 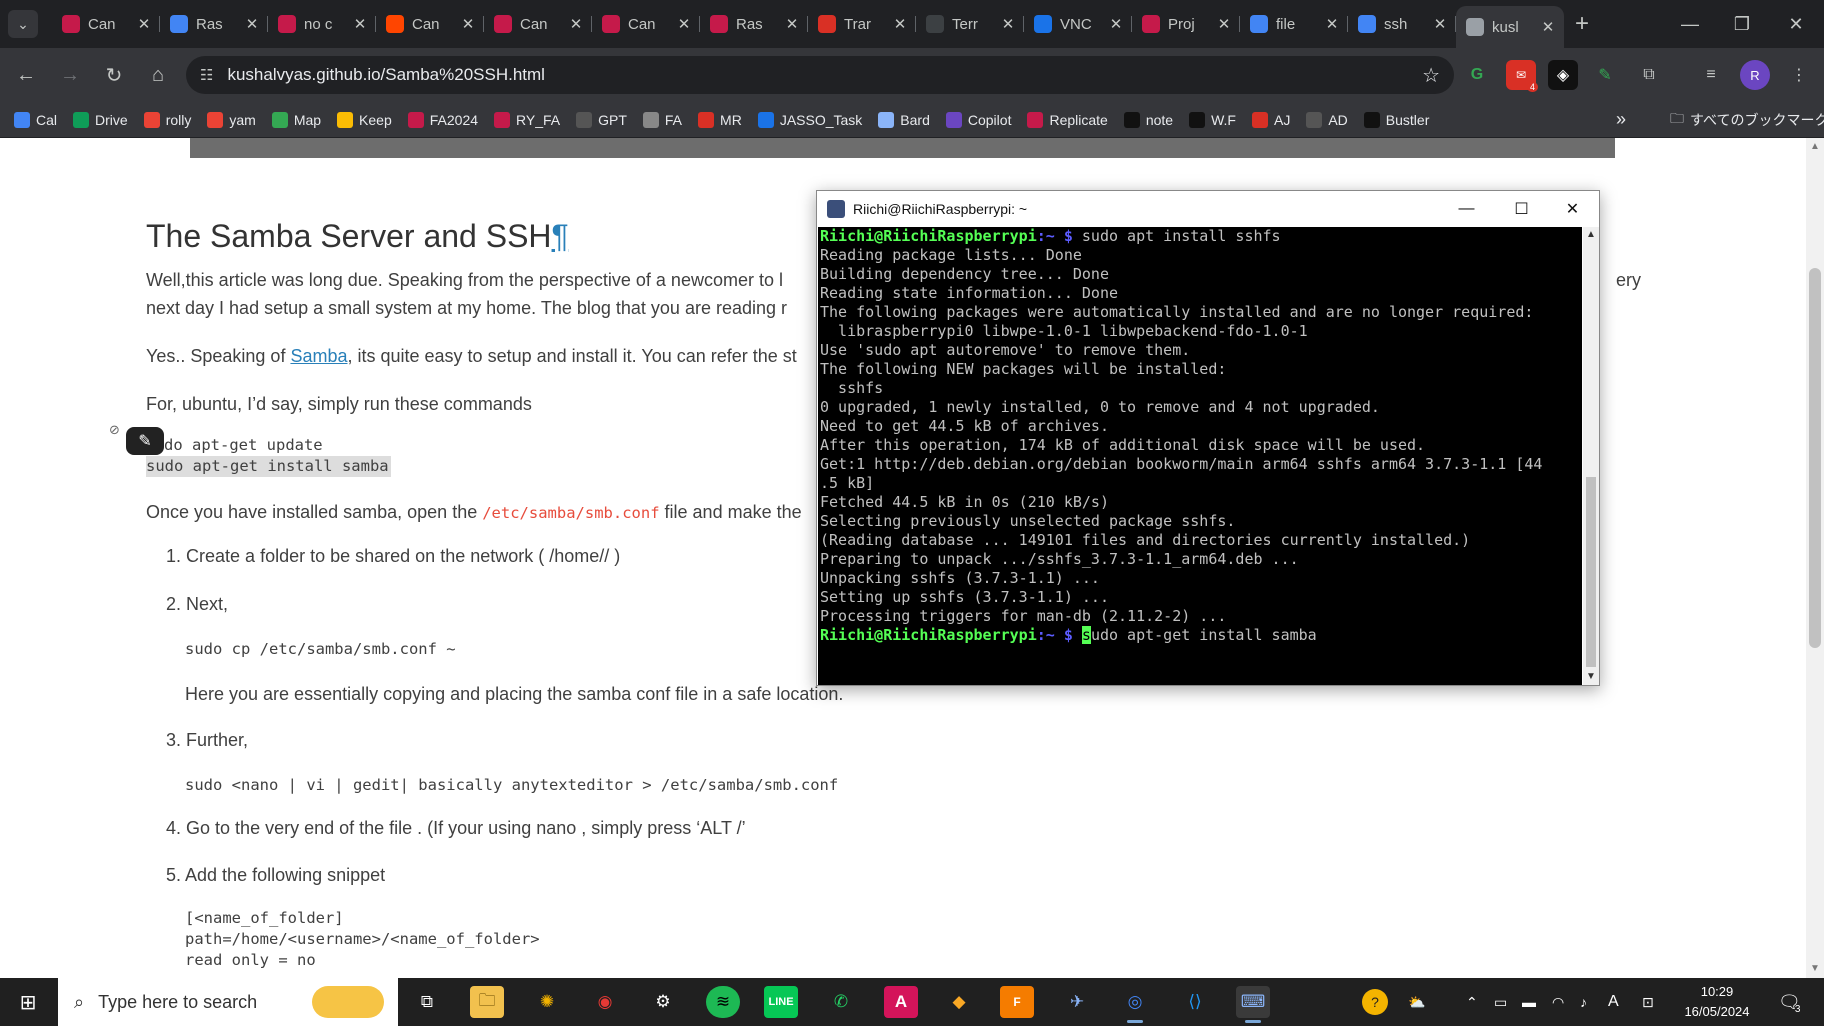 What do you see at coordinates (1755, 75) in the screenshot?
I see `profile-avatar: R` at bounding box center [1755, 75].